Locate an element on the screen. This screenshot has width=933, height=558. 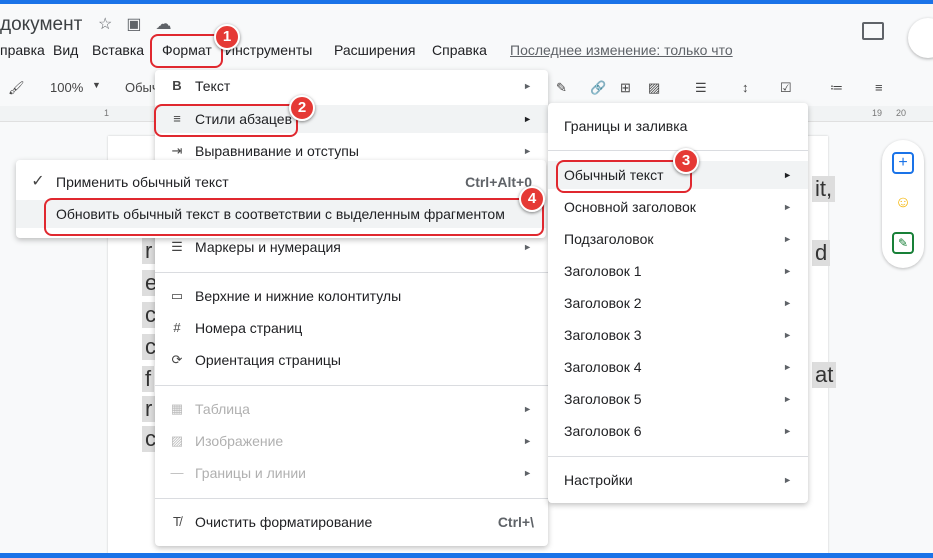
menu-item-options: Настройки ► is located at coordinates (678, 480).